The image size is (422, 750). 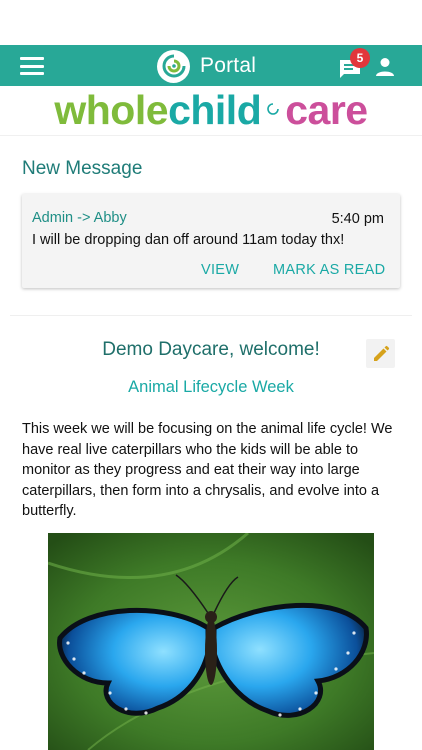 What do you see at coordinates (228, 65) in the screenshot?
I see `app-title: Portal` at bounding box center [228, 65].